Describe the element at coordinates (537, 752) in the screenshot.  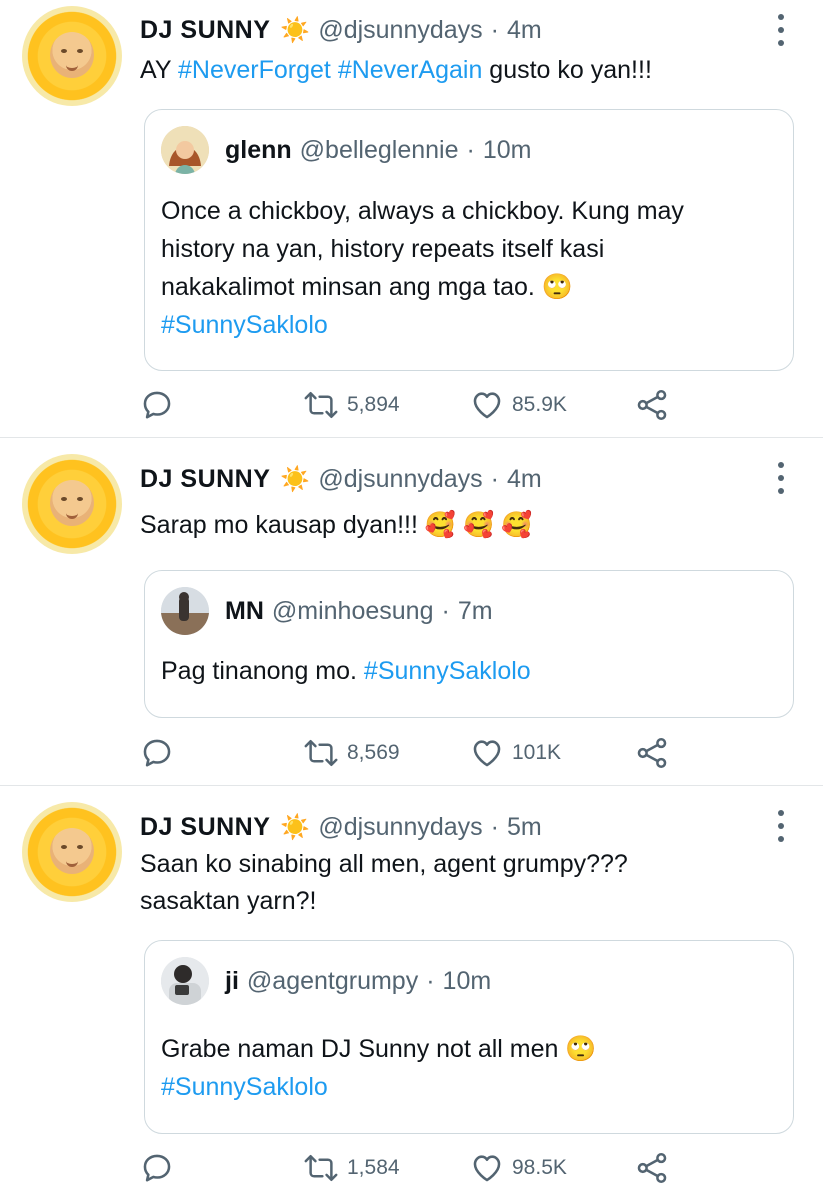
I see `like-count: 101K` at that location.